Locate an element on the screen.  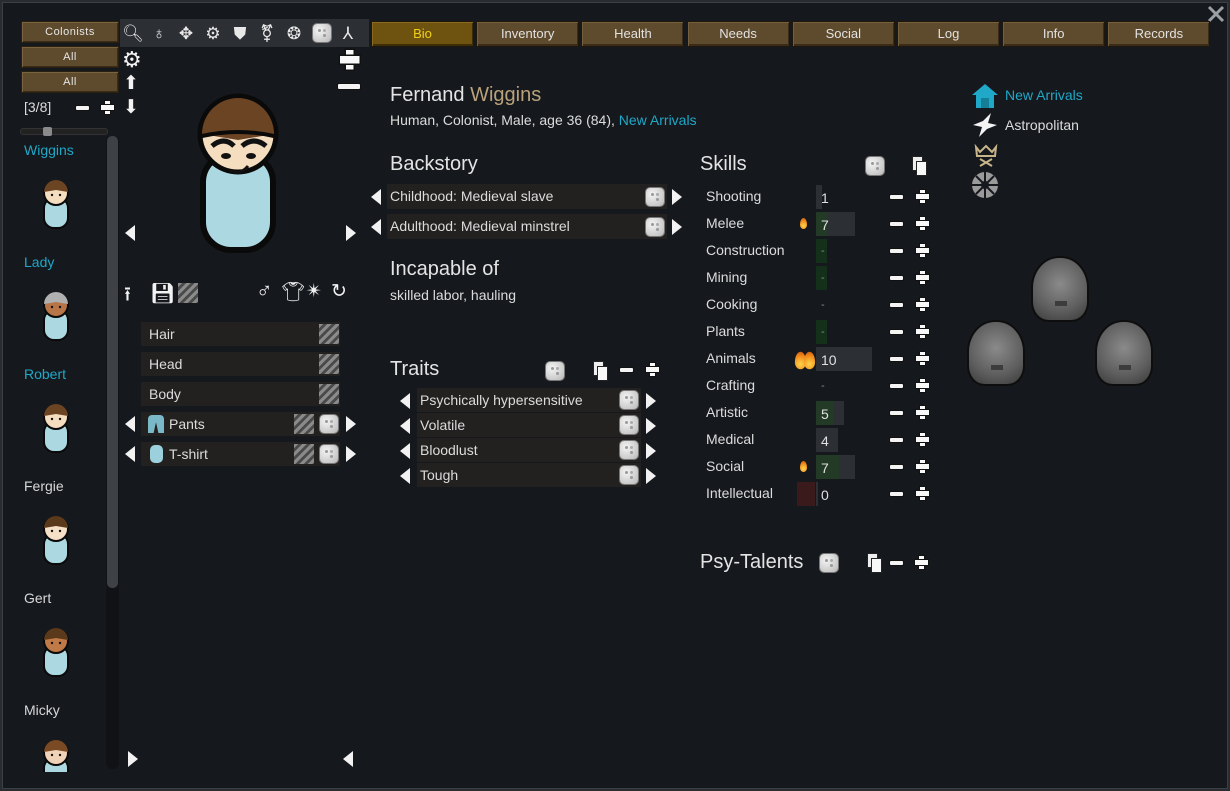
faction-house-icon is located at coordinates (985, 96).